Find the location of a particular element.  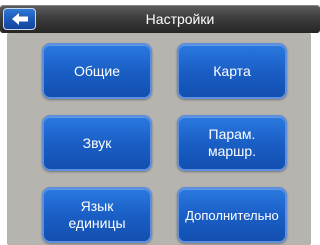

advanced-settings-label: Дополнительно is located at coordinates (232, 215).